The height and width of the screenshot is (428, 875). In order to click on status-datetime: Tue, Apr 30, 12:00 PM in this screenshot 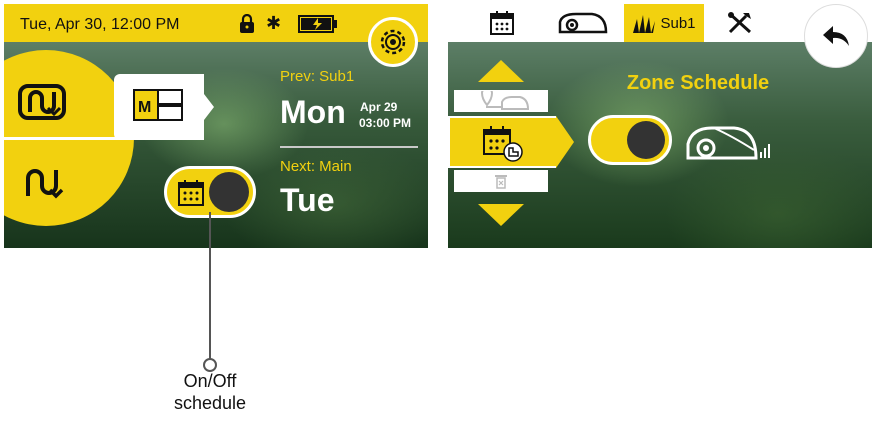, I will do `click(100, 24)`.